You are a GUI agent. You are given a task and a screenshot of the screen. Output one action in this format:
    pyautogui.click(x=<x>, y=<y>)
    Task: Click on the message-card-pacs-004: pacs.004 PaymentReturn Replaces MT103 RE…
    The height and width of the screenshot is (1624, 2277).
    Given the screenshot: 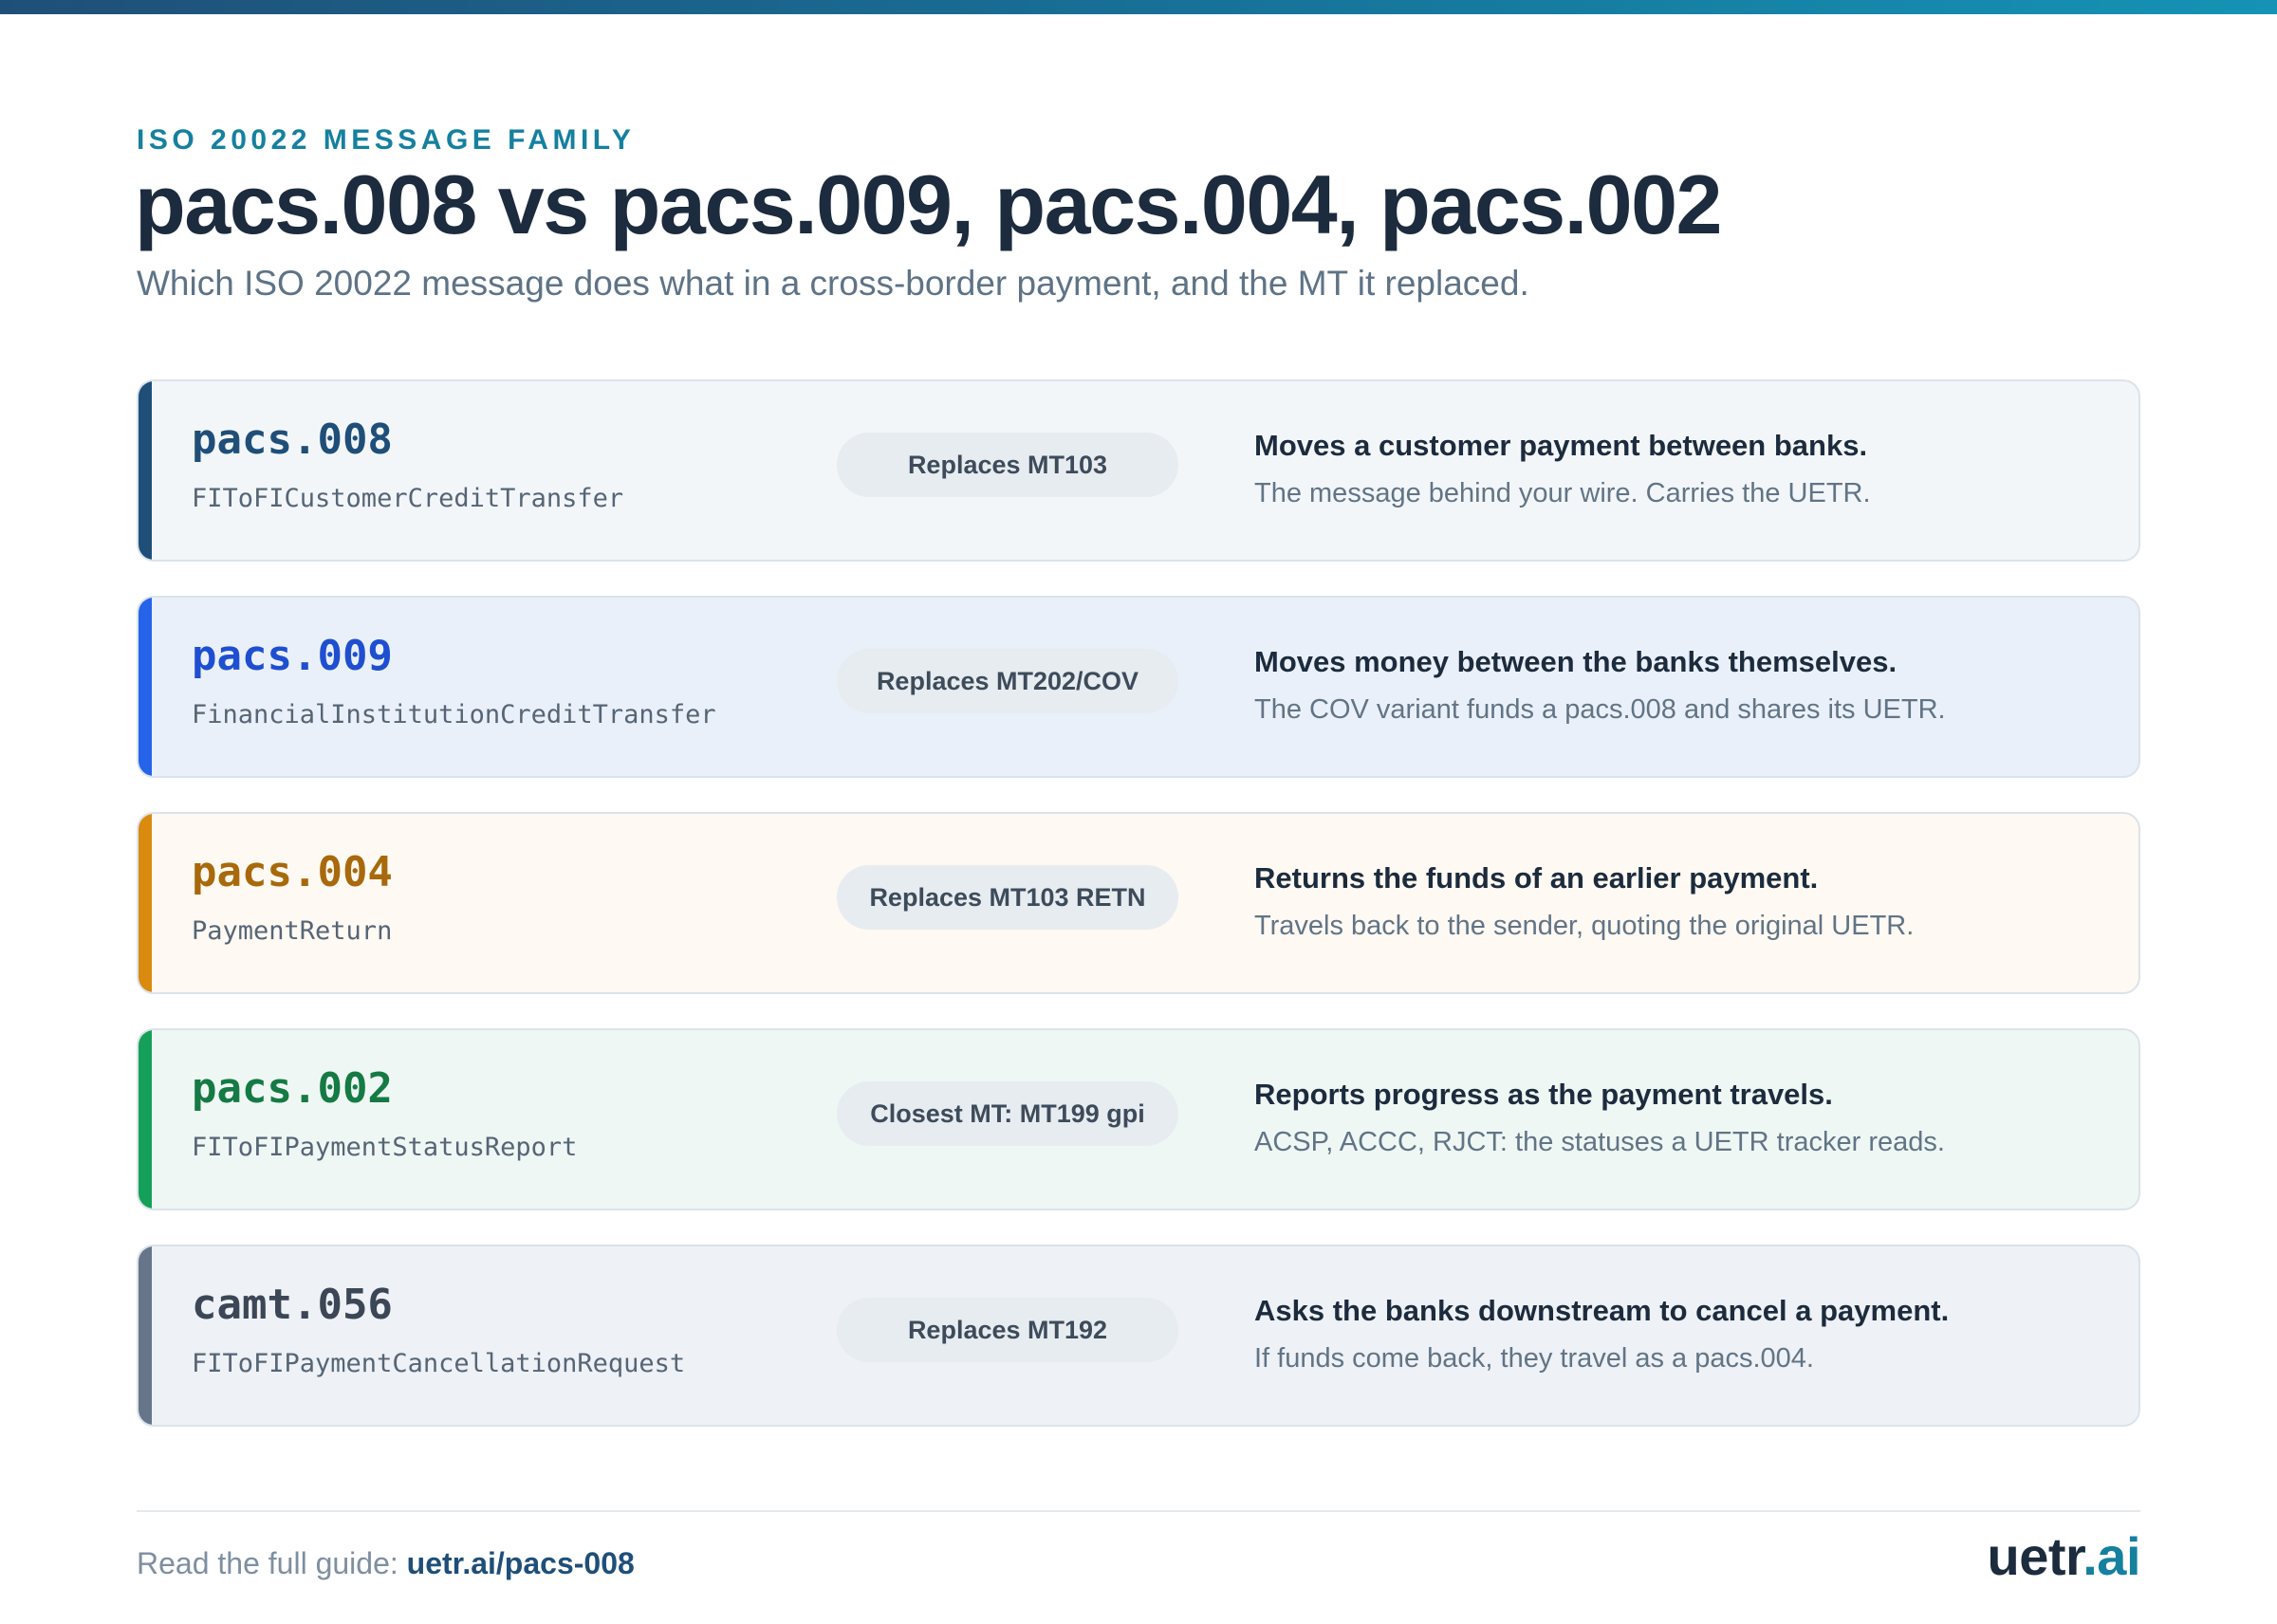 What is the action you would take?
    pyautogui.click(x=1138, y=903)
    